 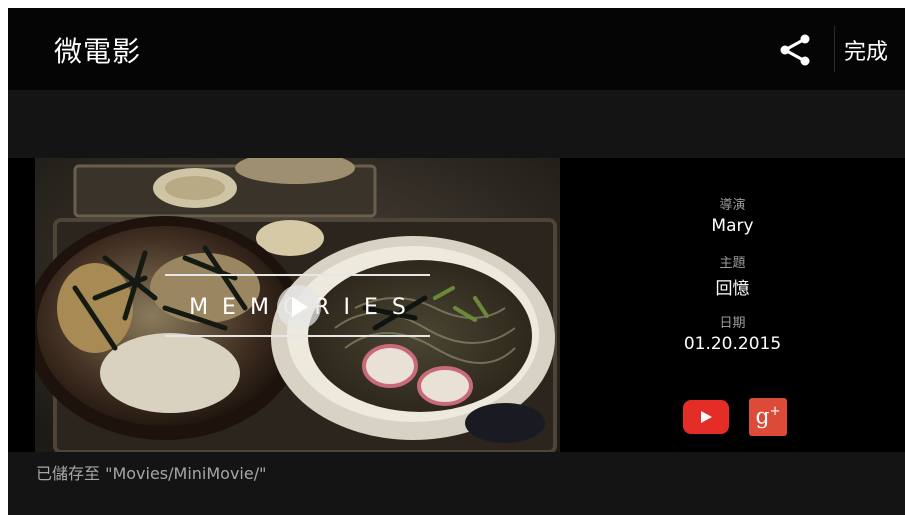 I want to click on youtube-share-button, so click(x=706, y=417).